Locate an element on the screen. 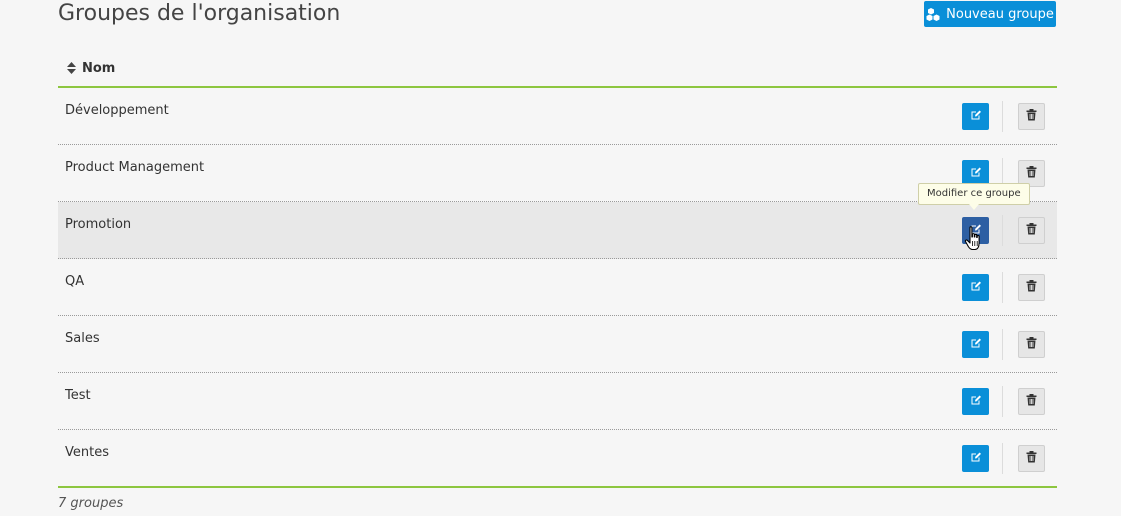  group-name: Ventes is located at coordinates (87, 452).